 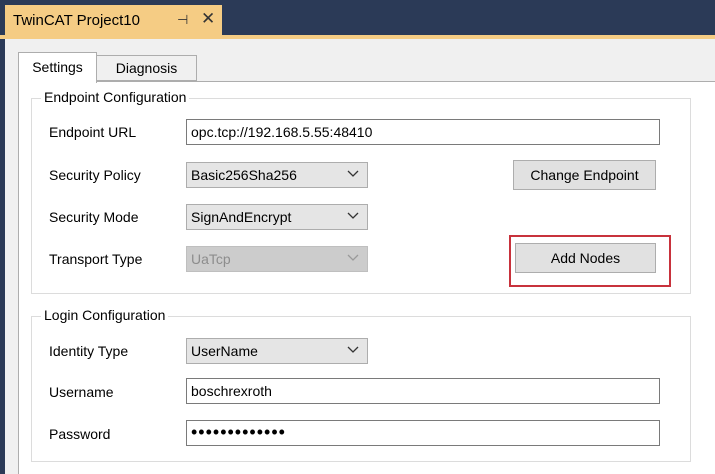 What do you see at coordinates (277, 351) in the screenshot?
I see `identity-type-select: UserName` at bounding box center [277, 351].